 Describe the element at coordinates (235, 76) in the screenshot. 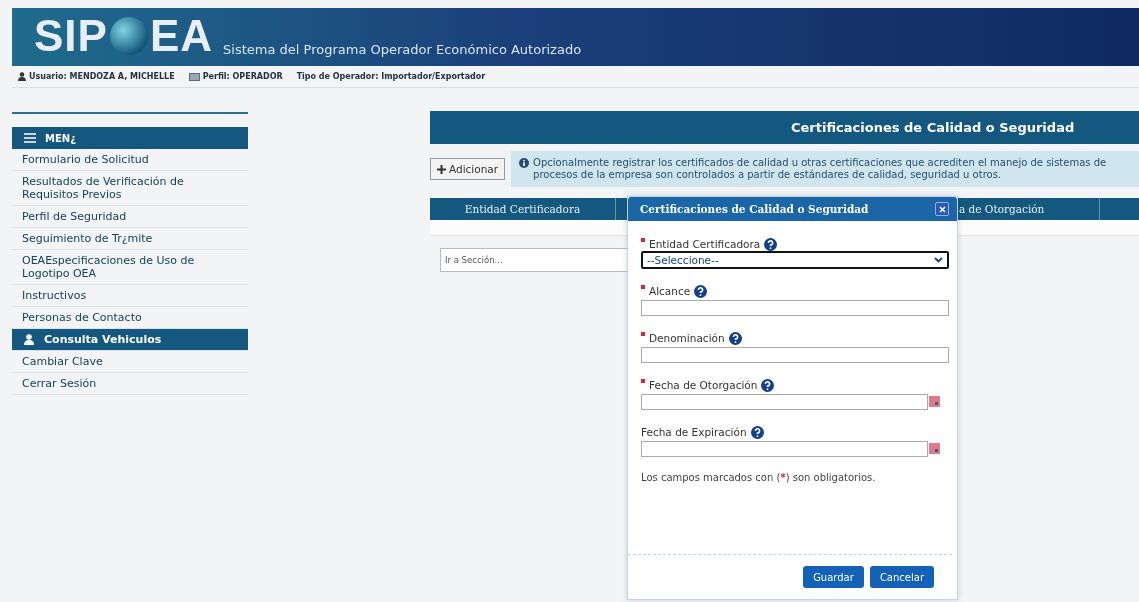

I see `user-info: Perfil: OPERADOR` at that location.